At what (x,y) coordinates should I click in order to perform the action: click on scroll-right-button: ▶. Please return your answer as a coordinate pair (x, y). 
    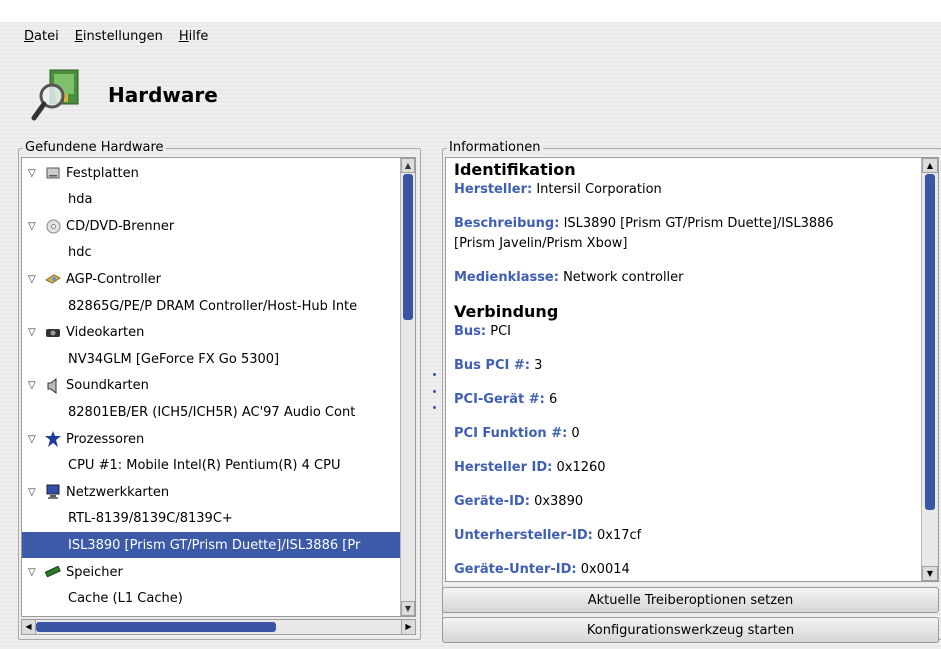
    Looking at the image, I should click on (408, 627).